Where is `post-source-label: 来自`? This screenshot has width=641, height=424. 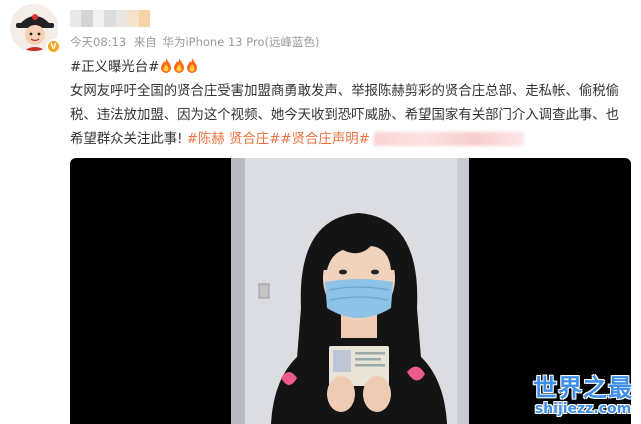
post-source-label: 来自 is located at coordinates (145, 42).